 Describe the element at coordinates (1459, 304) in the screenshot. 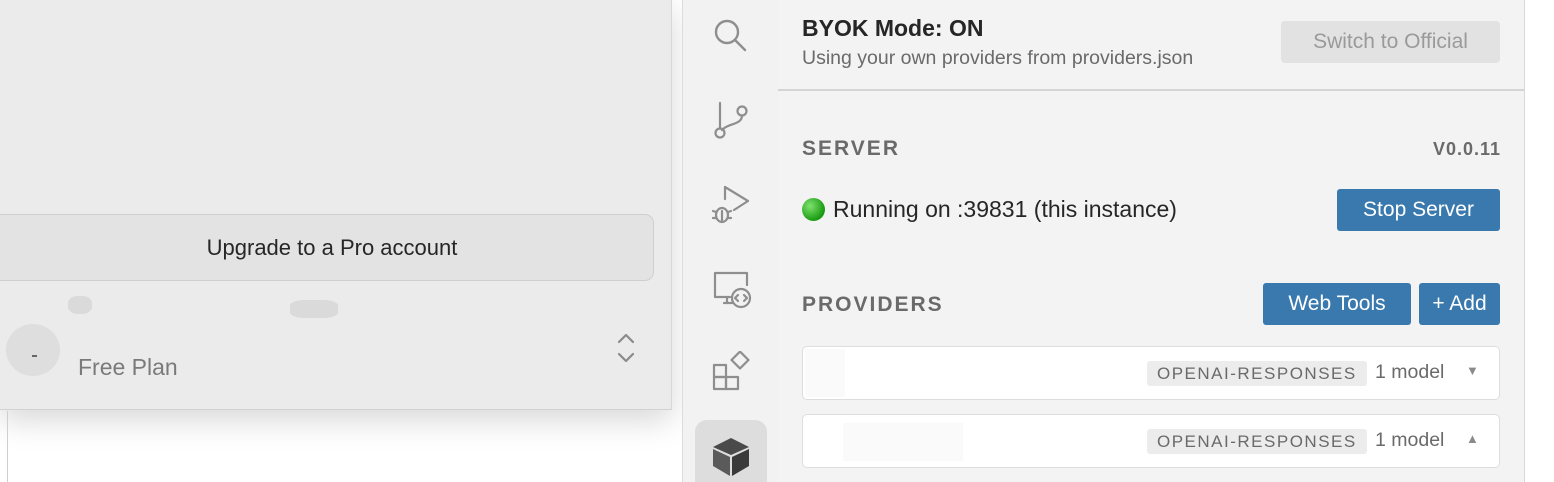

I see `add-provider-button: + Add` at that location.